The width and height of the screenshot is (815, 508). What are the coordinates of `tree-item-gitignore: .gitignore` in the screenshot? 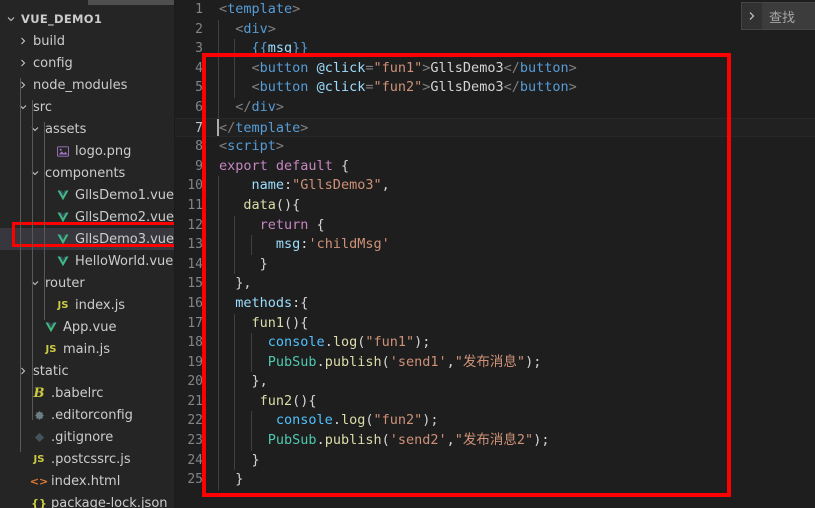 It's located at (87, 437).